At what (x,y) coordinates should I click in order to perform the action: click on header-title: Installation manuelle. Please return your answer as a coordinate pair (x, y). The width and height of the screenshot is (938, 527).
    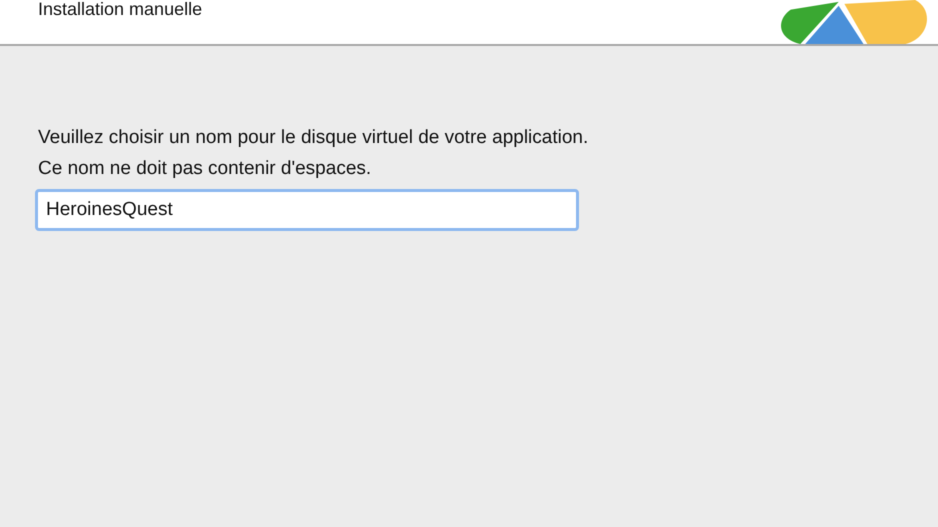
    Looking at the image, I should click on (120, 9).